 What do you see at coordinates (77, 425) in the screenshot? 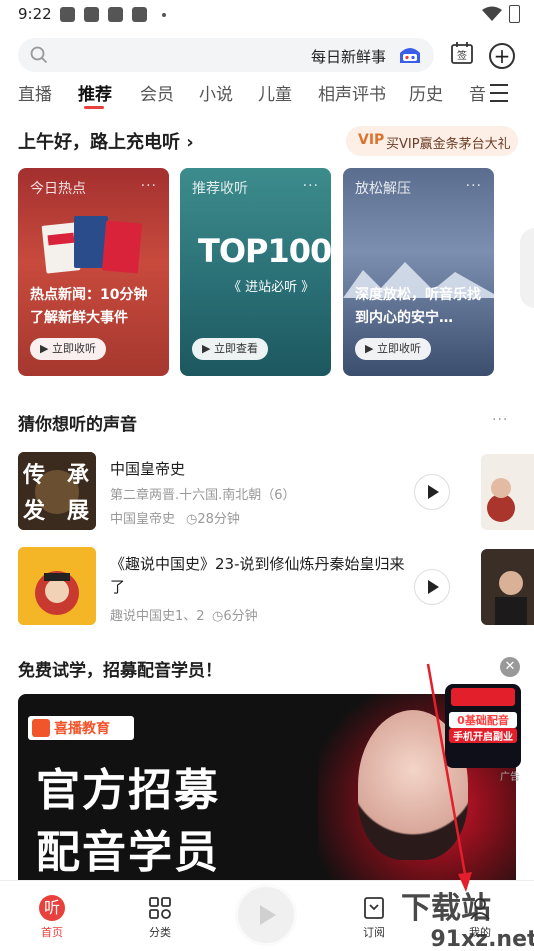
I see `section-title: 猜你想听的声音` at bounding box center [77, 425].